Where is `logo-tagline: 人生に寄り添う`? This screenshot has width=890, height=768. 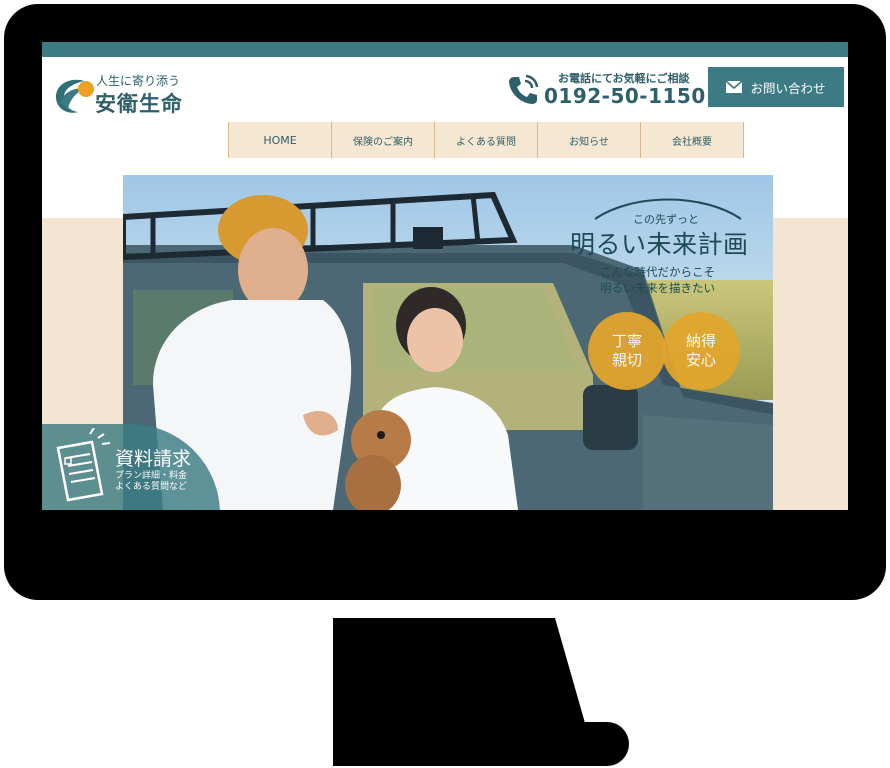
logo-tagline: 人生に寄り添う is located at coordinates (138, 81).